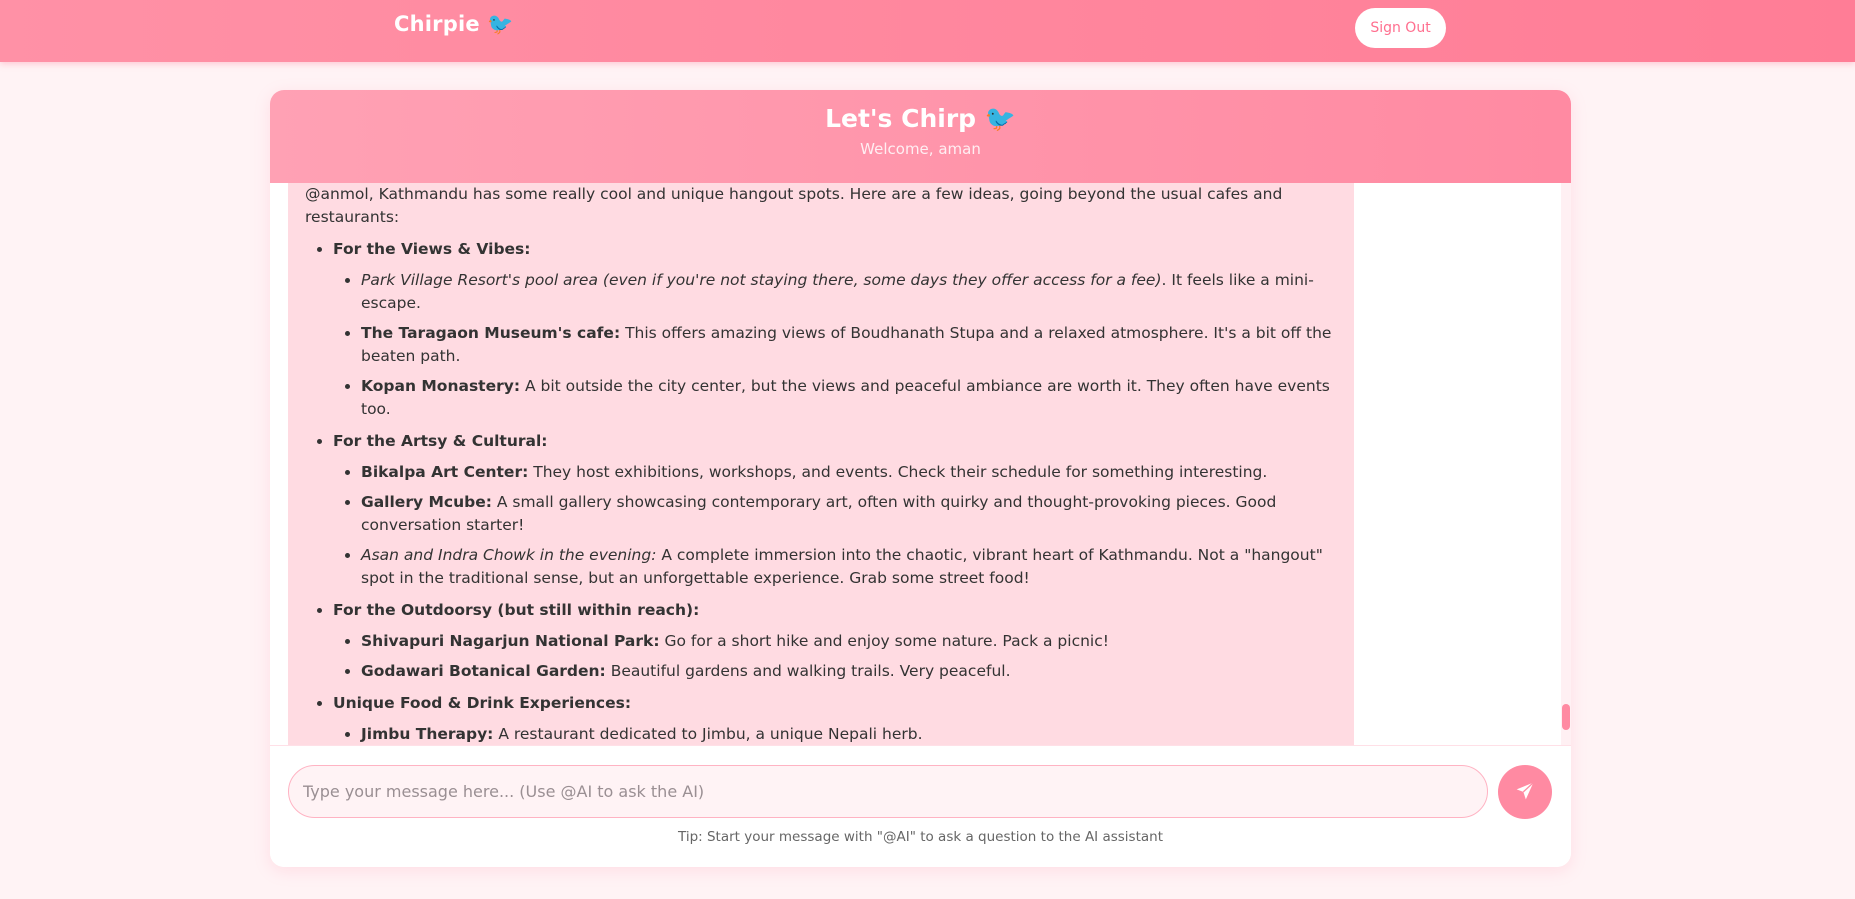 The image size is (1855, 899). I want to click on section-heading: For the Views & Vibes:, so click(432, 249).